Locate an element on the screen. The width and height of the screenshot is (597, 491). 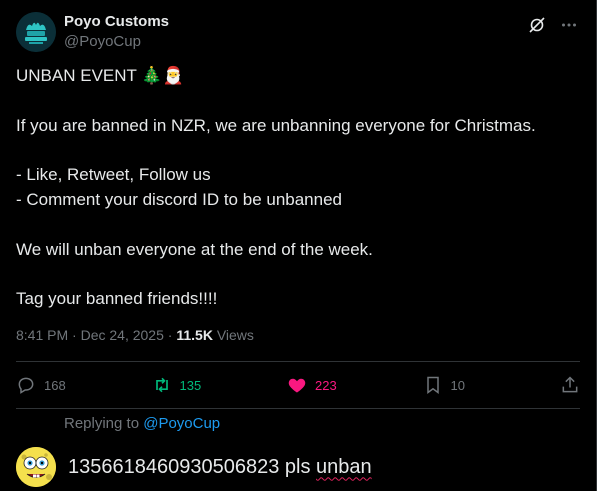
heart-icon is located at coordinates (297, 385).